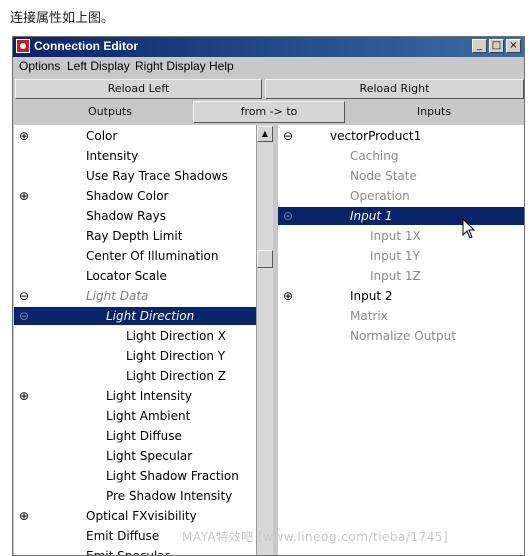 The width and height of the screenshot is (531, 556). Describe the element at coordinates (376, 136) in the screenshot. I see `attribute-label: vectorProduct1` at that location.